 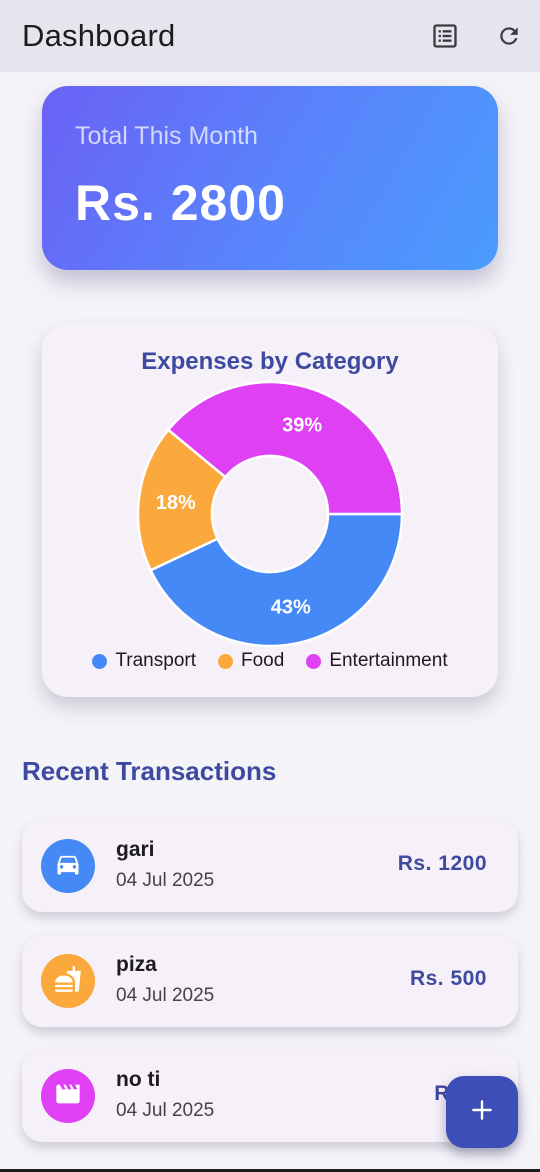 I want to click on total-month-card: Total This Month Rs. 2800, so click(x=270, y=178).